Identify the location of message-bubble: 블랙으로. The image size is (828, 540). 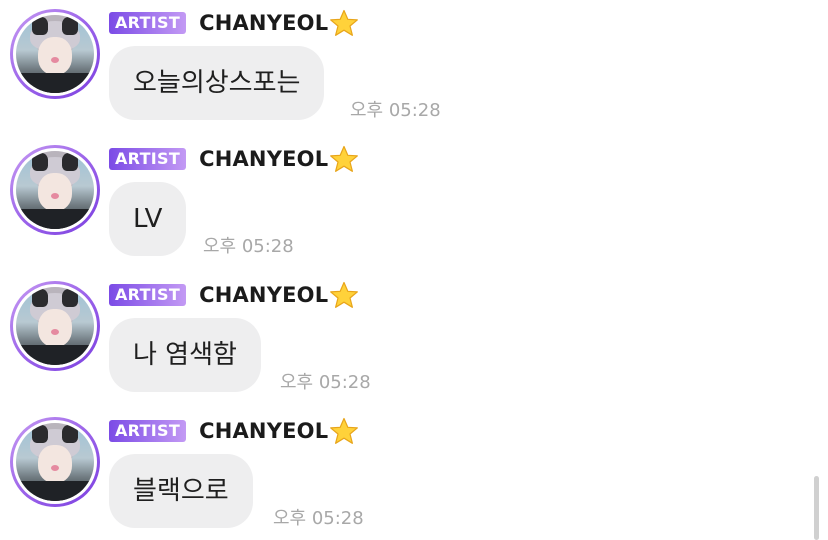
(181, 491).